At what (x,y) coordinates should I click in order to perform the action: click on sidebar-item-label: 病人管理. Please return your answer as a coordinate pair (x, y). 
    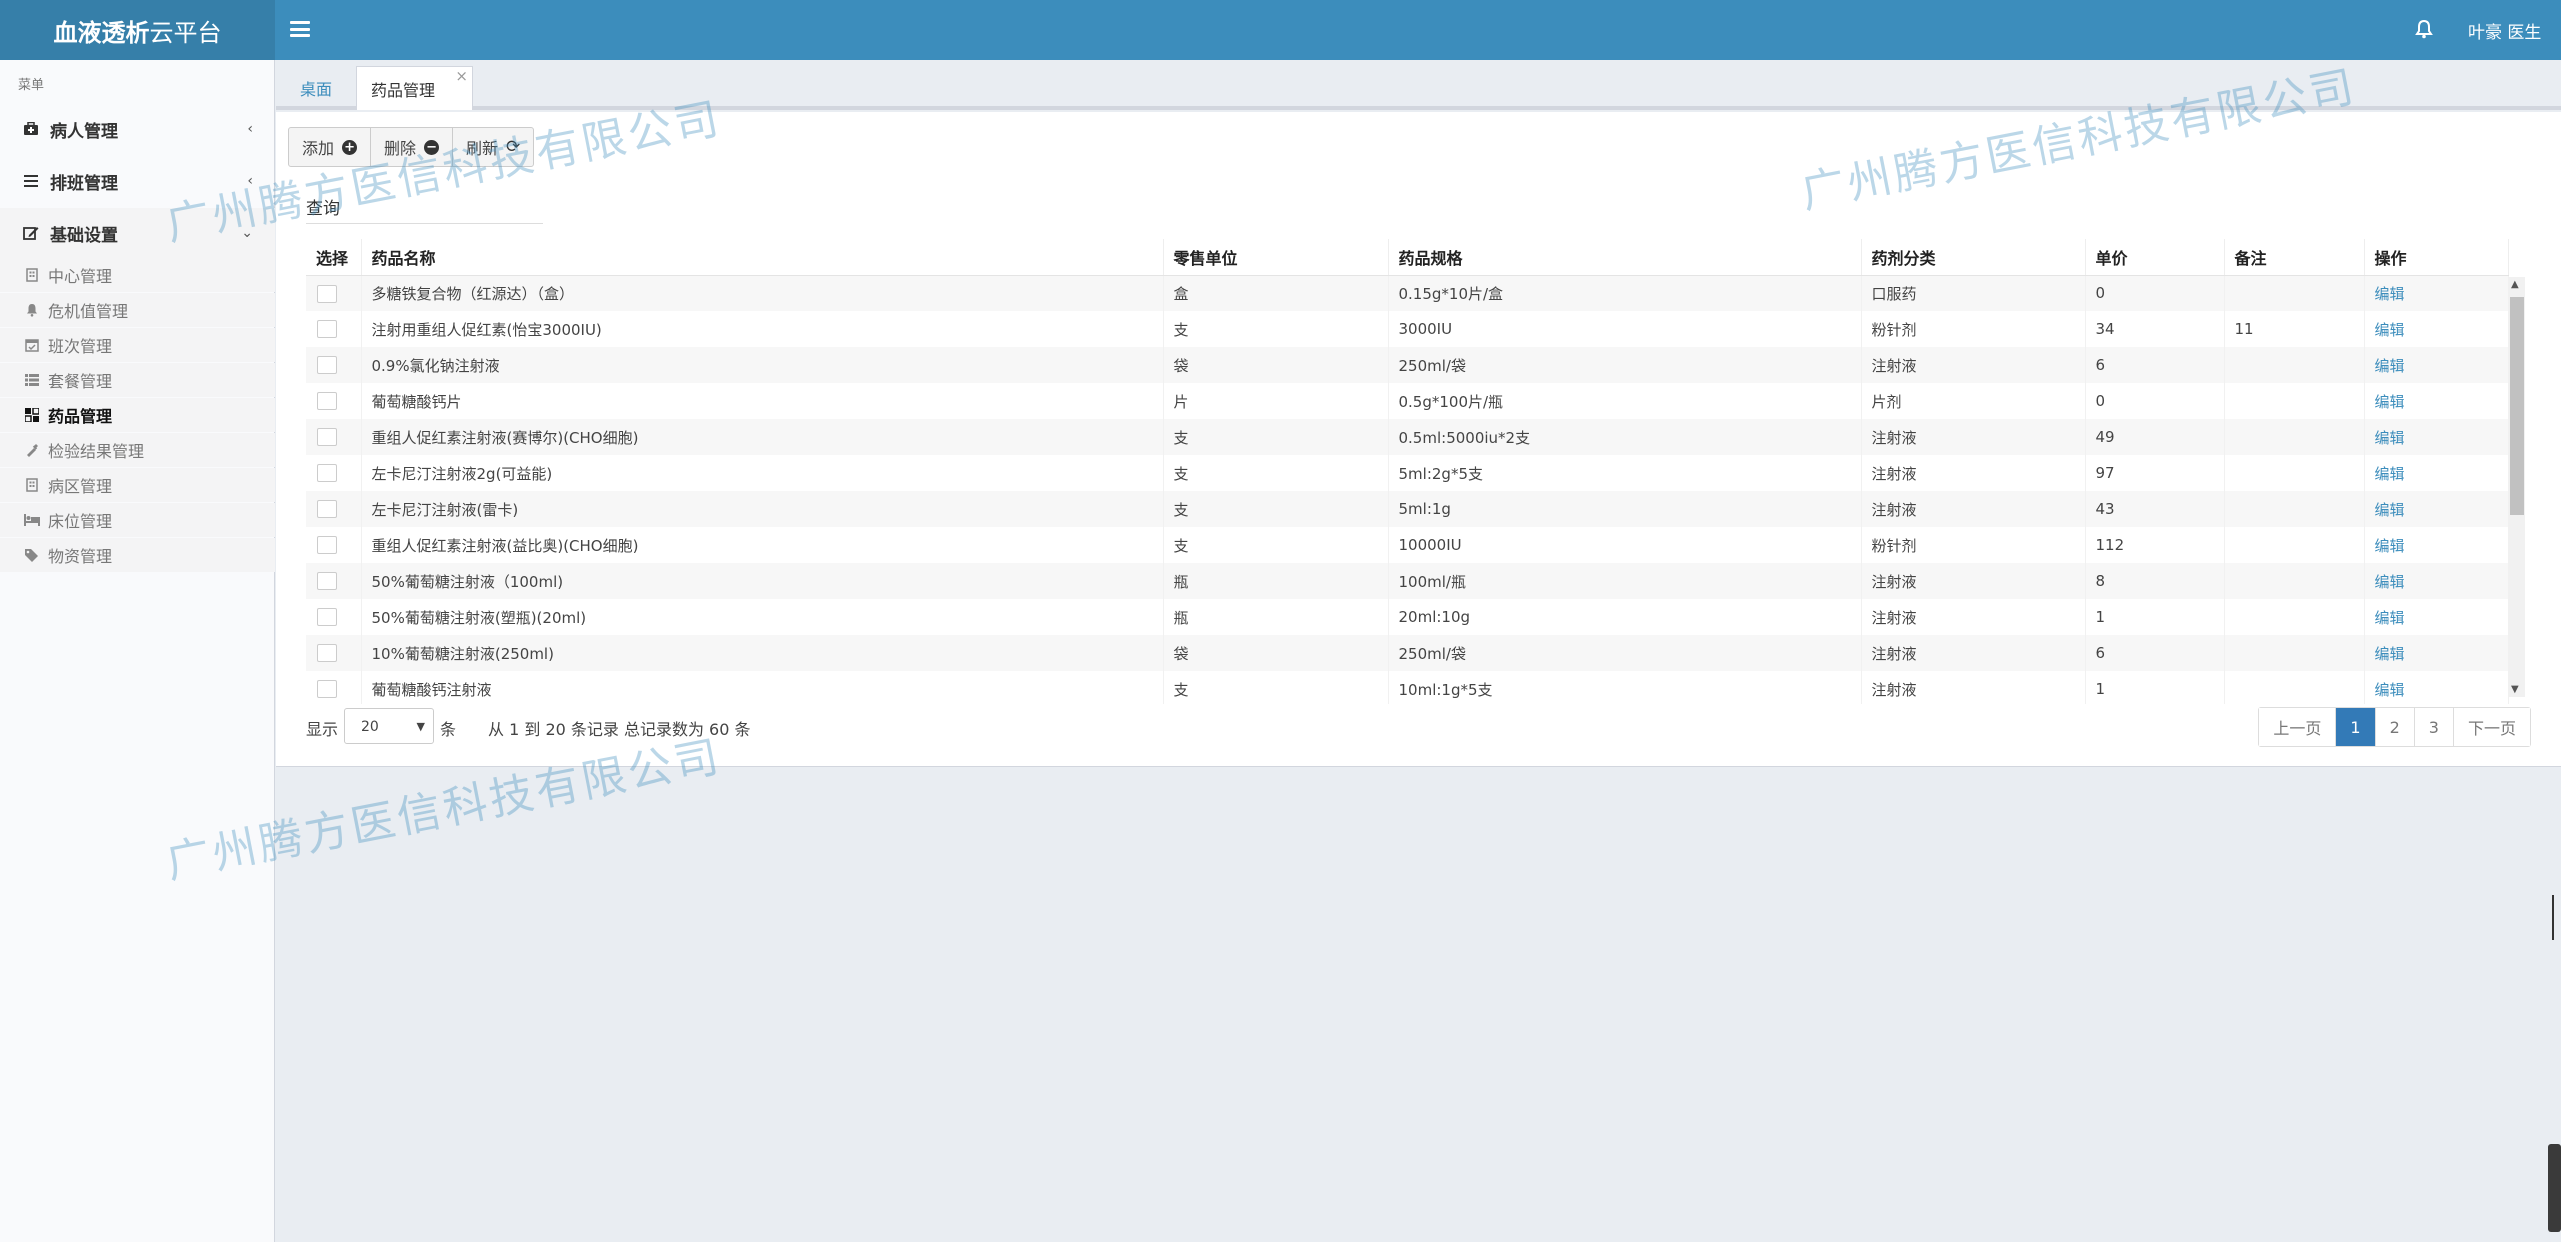
    Looking at the image, I should click on (84, 131).